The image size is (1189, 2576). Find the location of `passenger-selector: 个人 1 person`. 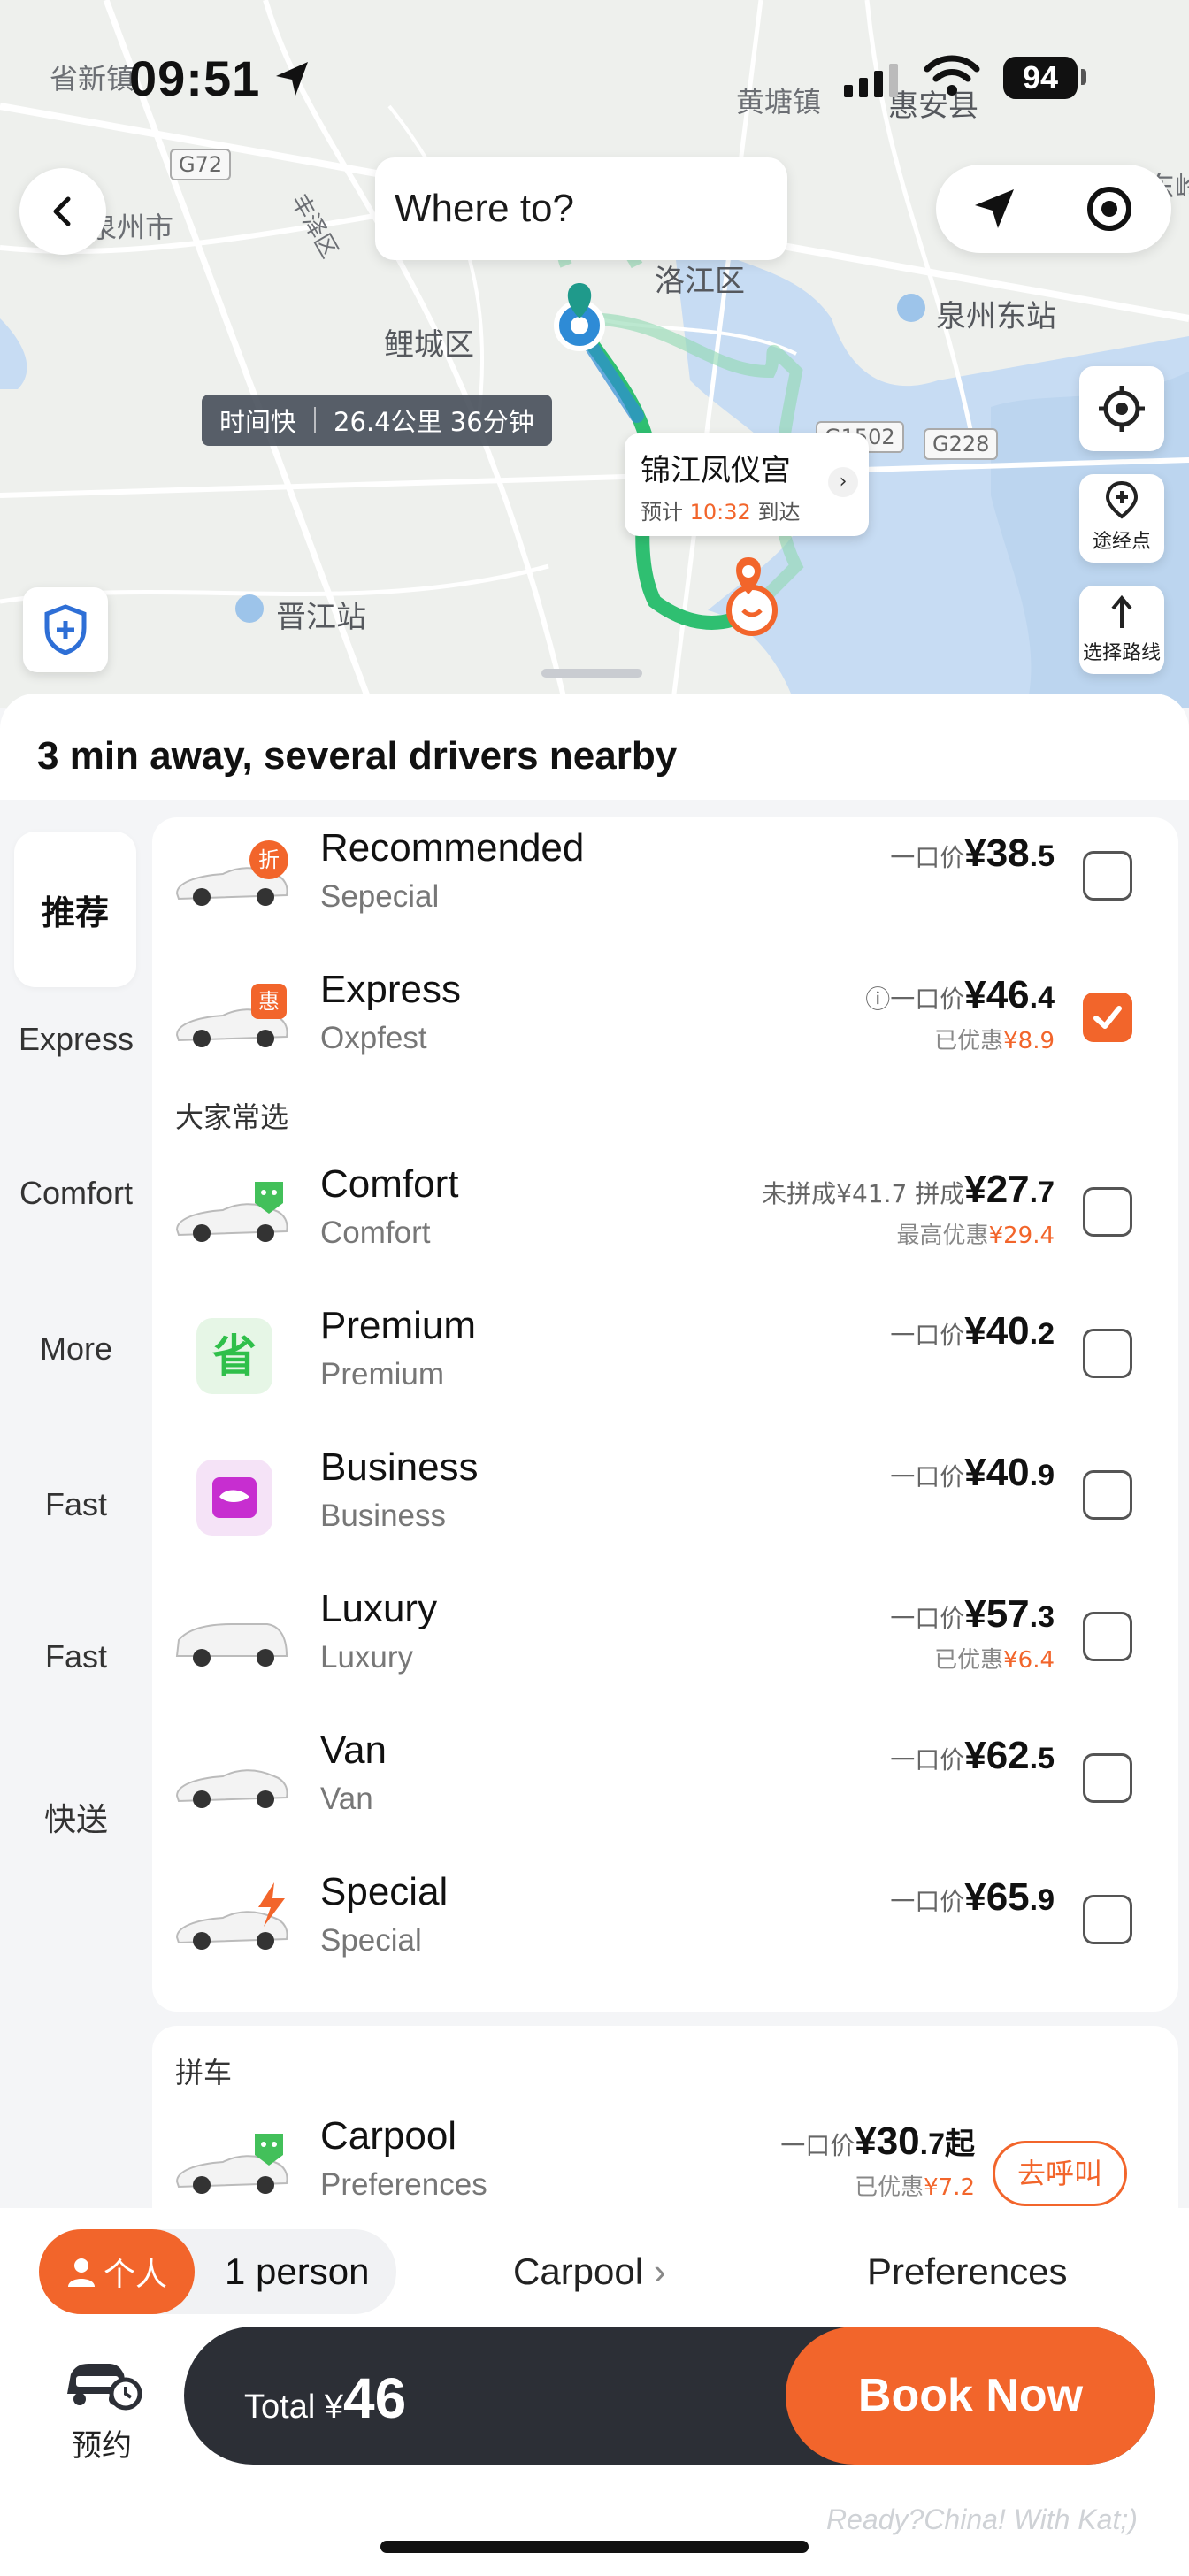

passenger-selector: 个人 1 person is located at coordinates (217, 2271).